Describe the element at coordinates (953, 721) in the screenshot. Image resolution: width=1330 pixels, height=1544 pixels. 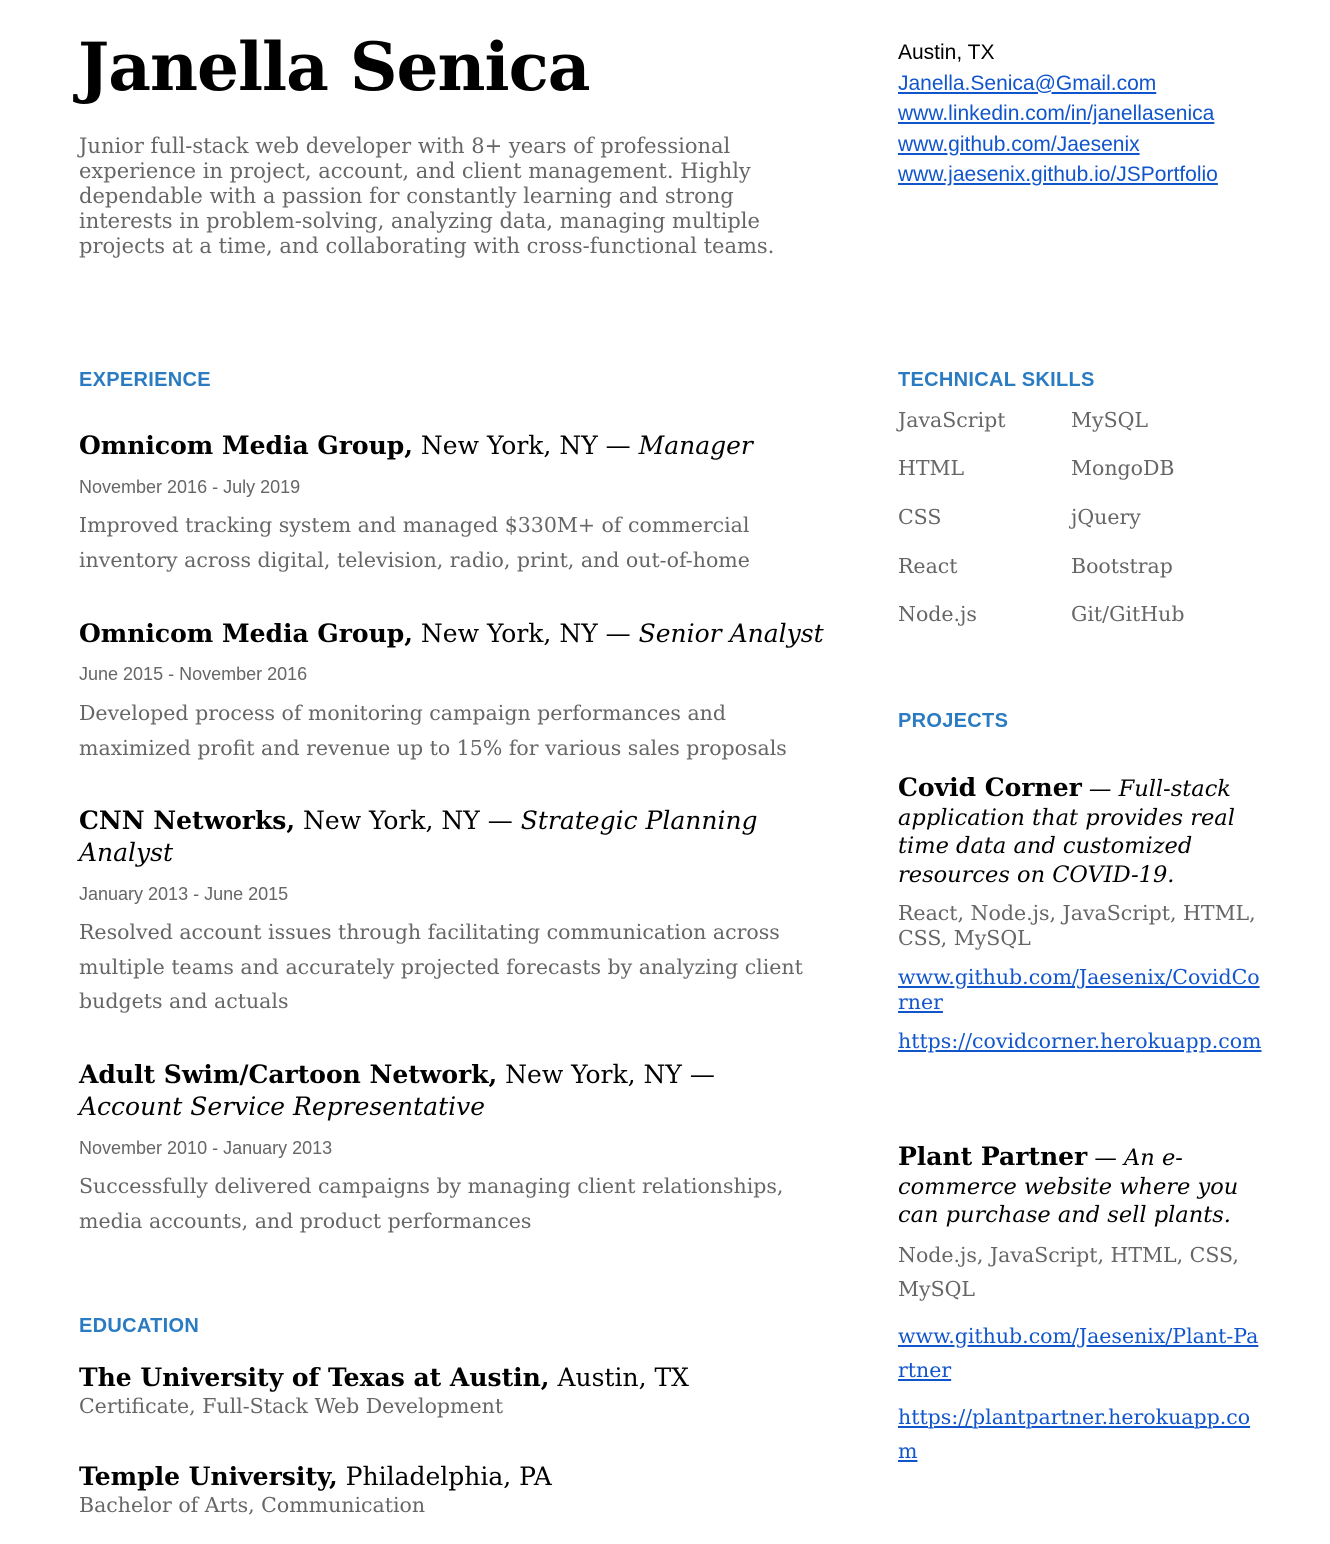
I see `projects-heading: PROJECTS` at that location.